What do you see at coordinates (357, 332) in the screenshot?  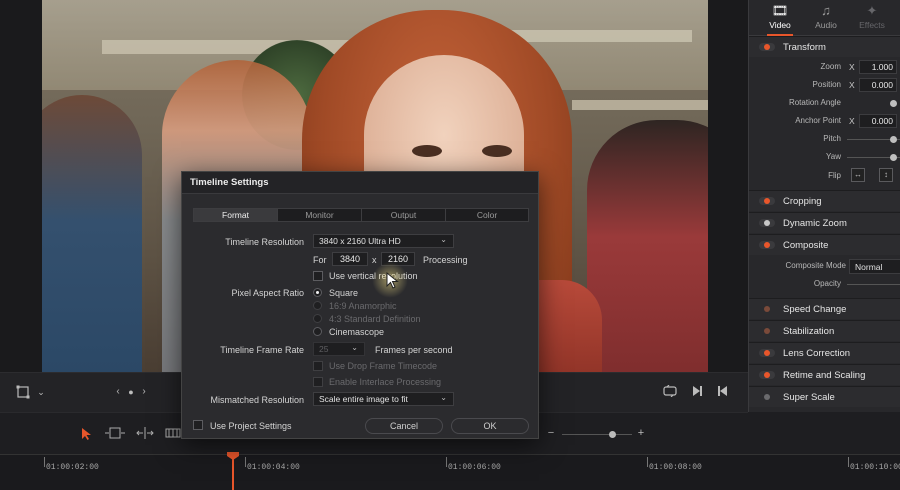 I see `par-cinemascope-label: Cinemascope` at bounding box center [357, 332].